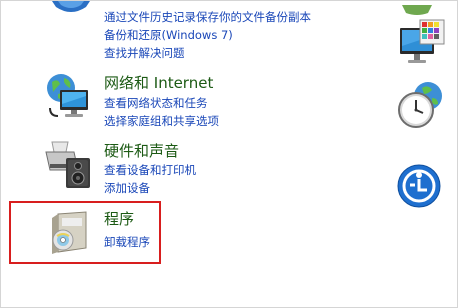 This screenshot has height=308, width=458. I want to click on file-history-link: 通过文件历史记录保存你的文件备份副本, so click(207, 17).